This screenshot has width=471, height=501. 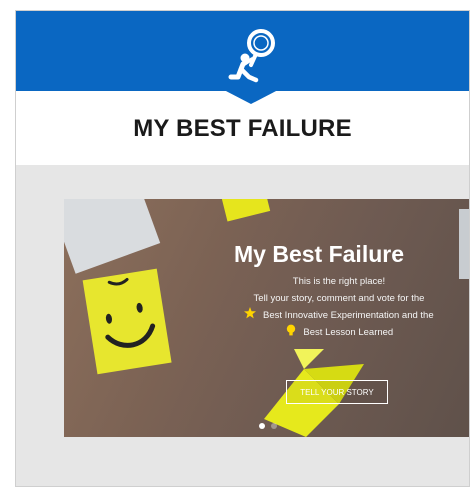 What do you see at coordinates (250, 313) in the screenshot?
I see `star-icon` at bounding box center [250, 313].